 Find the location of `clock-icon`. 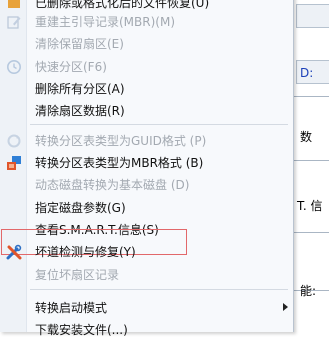

clock-icon is located at coordinates (14, 67).